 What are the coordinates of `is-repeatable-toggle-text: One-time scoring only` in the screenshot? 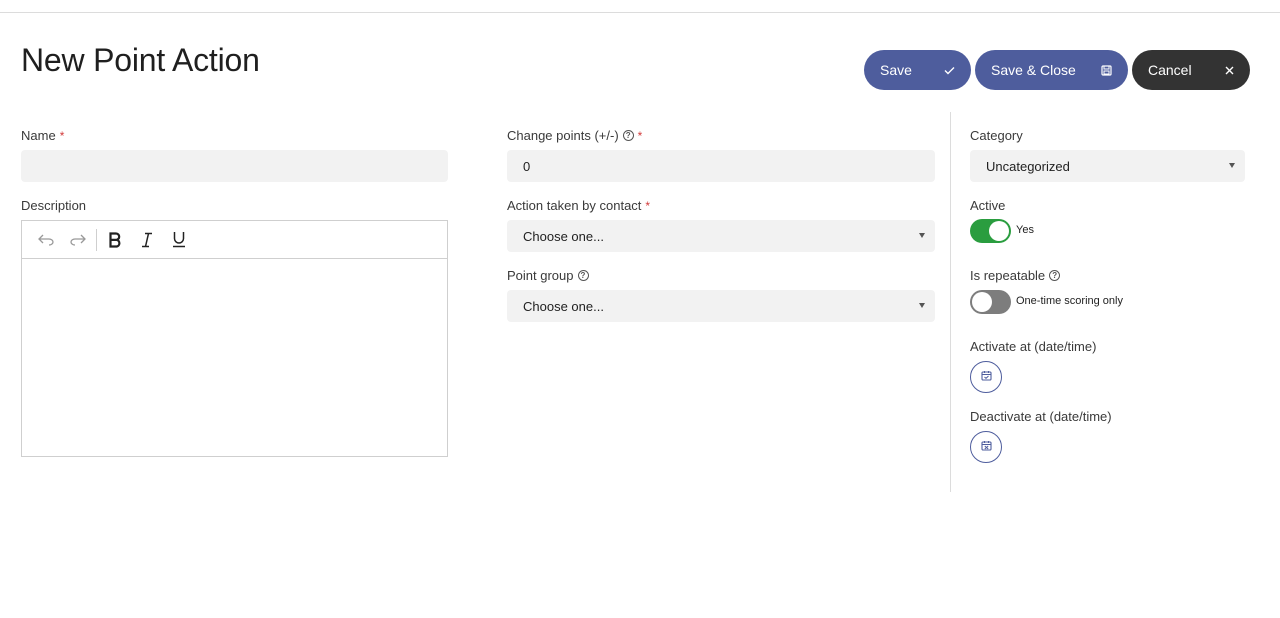 It's located at (1069, 301).